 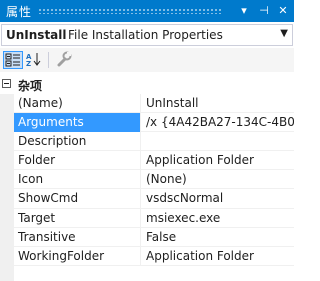 What do you see at coordinates (7, 187) in the screenshot?
I see `grid-margin` at bounding box center [7, 187].